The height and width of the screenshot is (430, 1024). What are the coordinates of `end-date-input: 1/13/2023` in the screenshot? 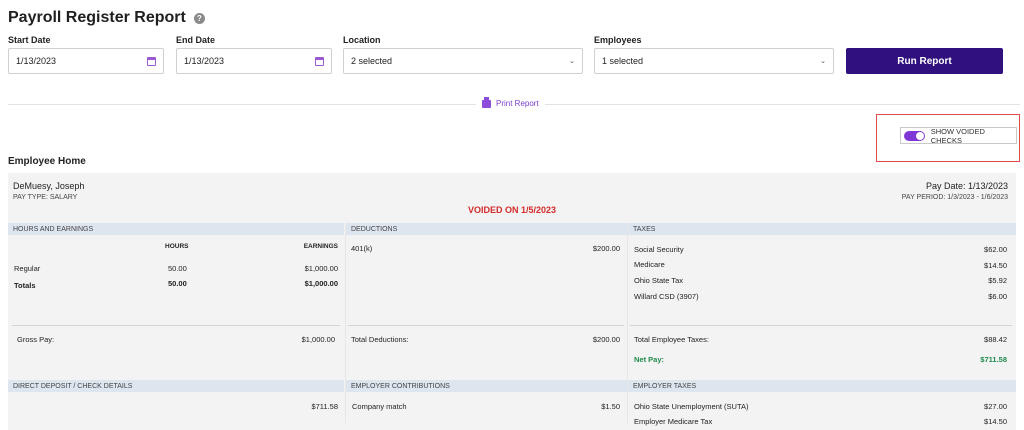 It's located at (254, 61).